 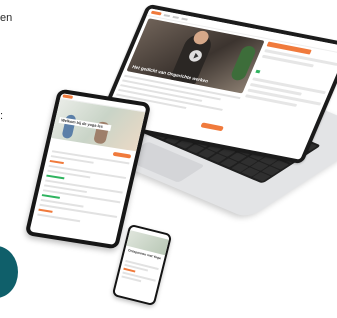 What do you see at coordinates (83, 190) in the screenshot?
I see `tablet-course-content` at bounding box center [83, 190].